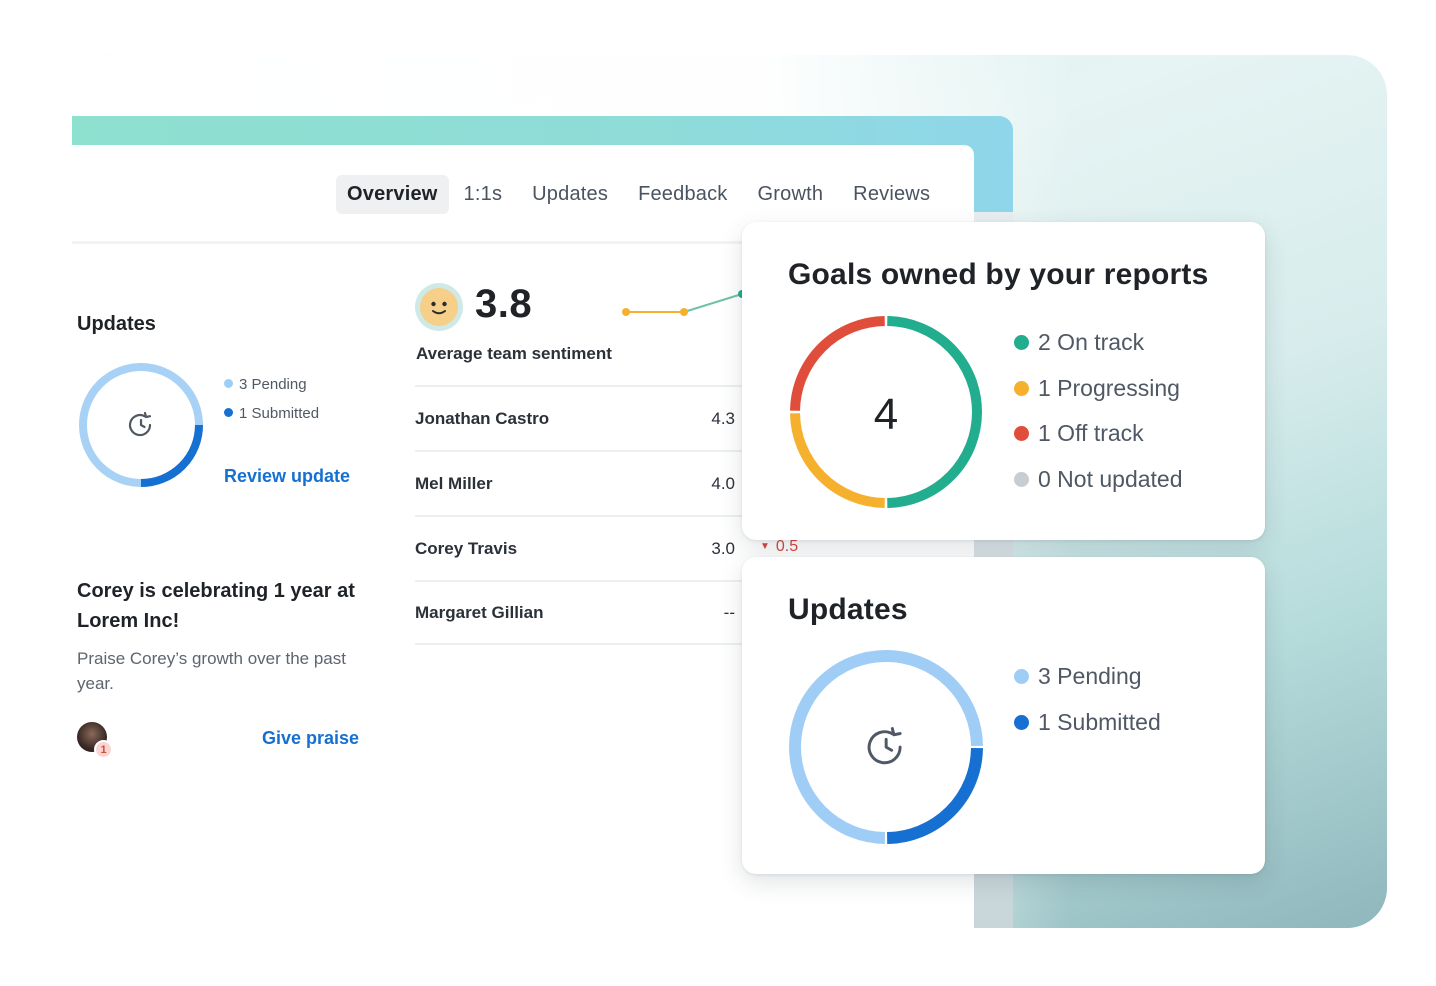 The width and height of the screenshot is (1436, 986). What do you see at coordinates (454, 483) in the screenshot?
I see `row-name: Mel Miller` at bounding box center [454, 483].